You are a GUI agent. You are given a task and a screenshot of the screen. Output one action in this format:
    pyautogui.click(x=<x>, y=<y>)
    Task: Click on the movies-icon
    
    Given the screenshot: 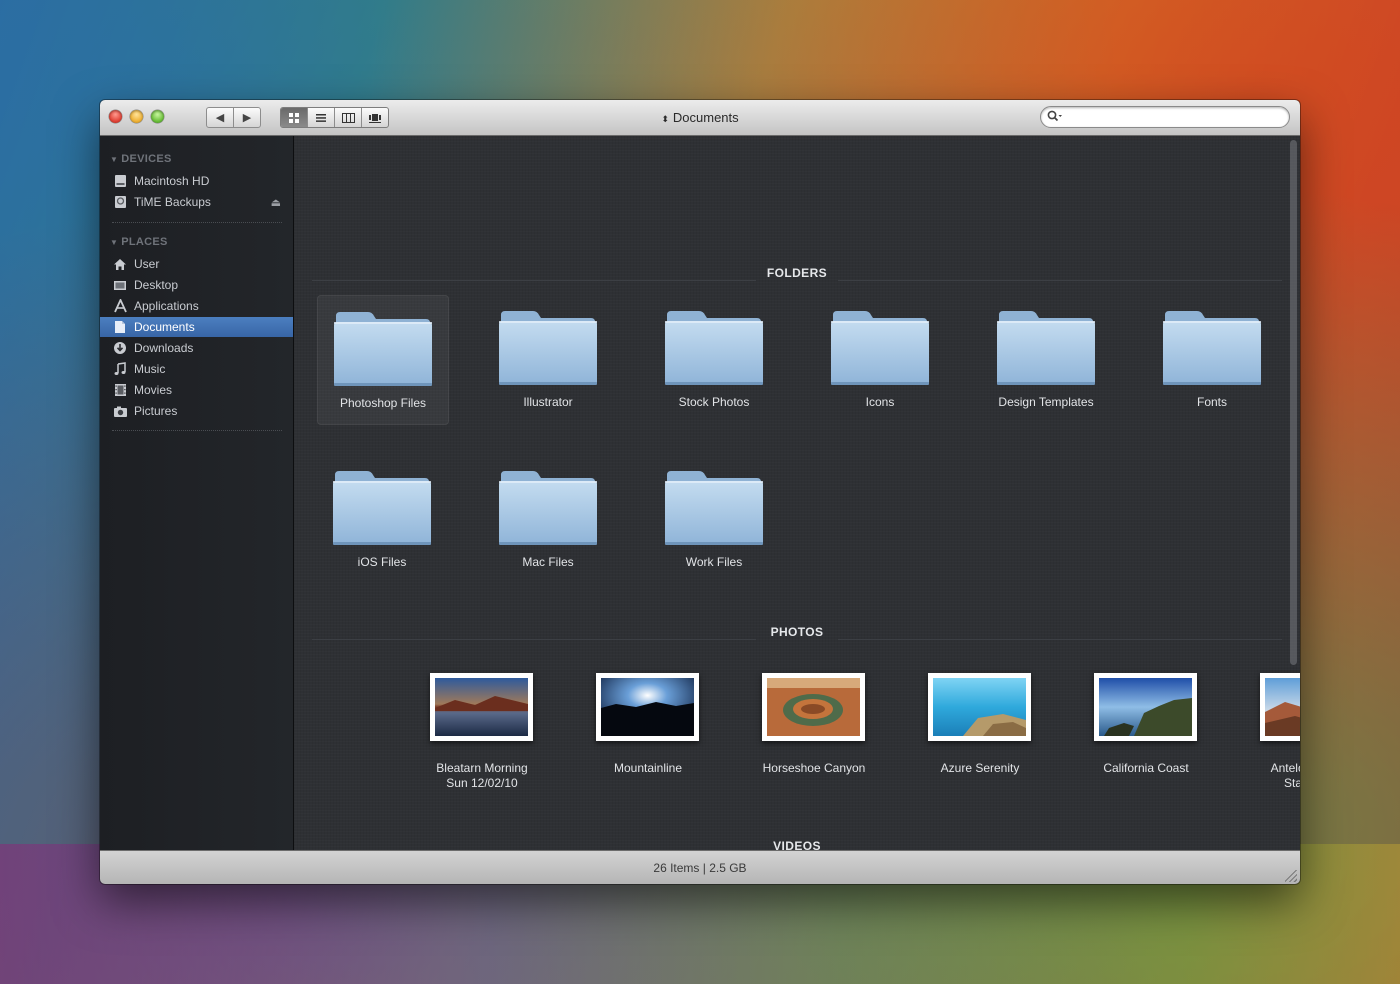 What is the action you would take?
    pyautogui.click(x=120, y=390)
    